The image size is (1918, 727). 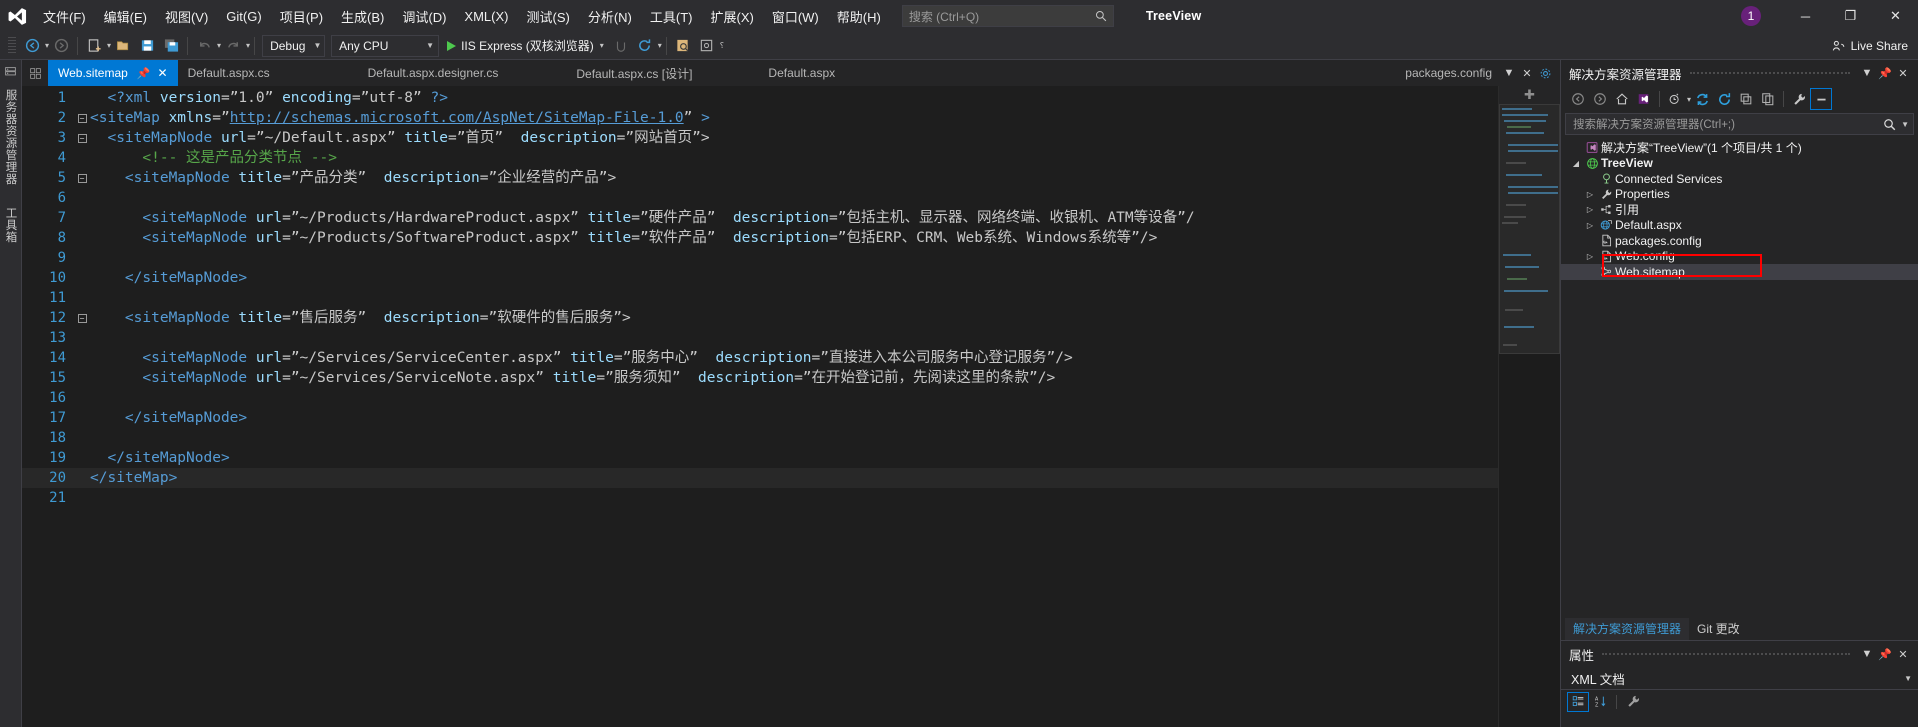 What do you see at coordinates (248, 45) in the screenshot?
I see `redo-dropdown-icon: ▾` at bounding box center [248, 45].